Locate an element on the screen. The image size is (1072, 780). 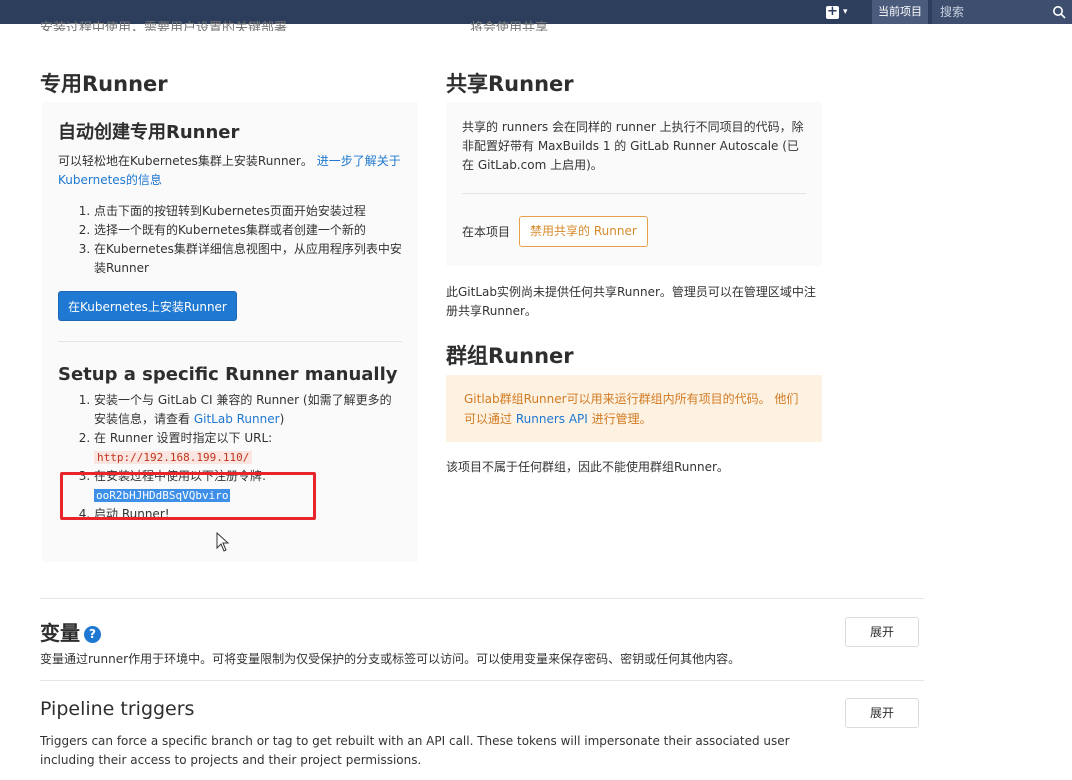
new-dropdown-button: + ▾ is located at coordinates (844, 12).